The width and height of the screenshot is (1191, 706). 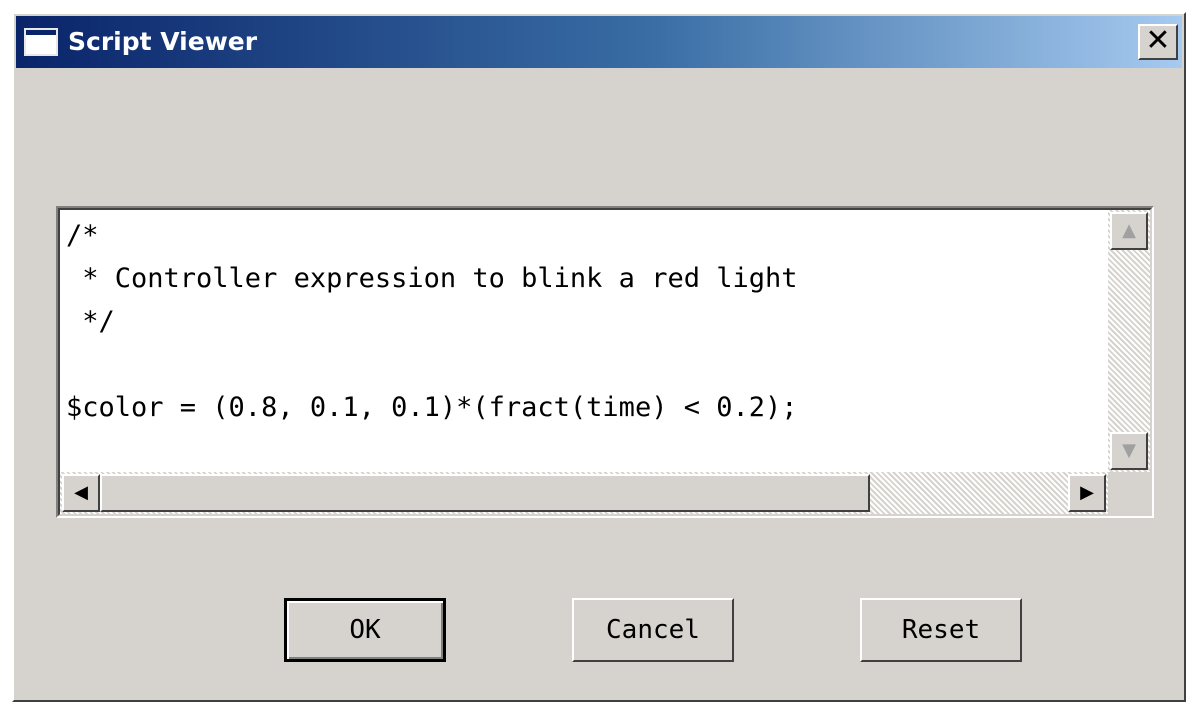 What do you see at coordinates (1129, 341) in the screenshot?
I see `vertical-scrollbar: ▲ ▼` at bounding box center [1129, 341].